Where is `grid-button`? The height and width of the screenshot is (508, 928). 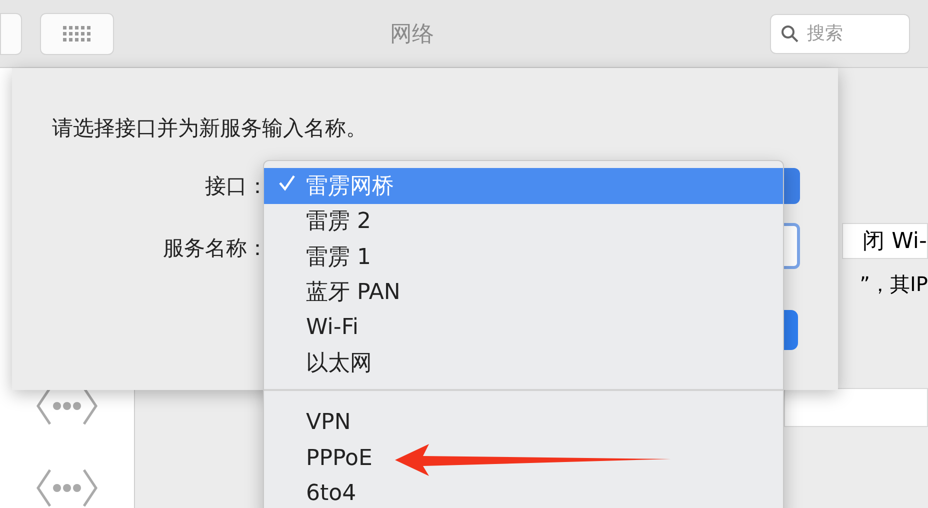 grid-button is located at coordinates (77, 33).